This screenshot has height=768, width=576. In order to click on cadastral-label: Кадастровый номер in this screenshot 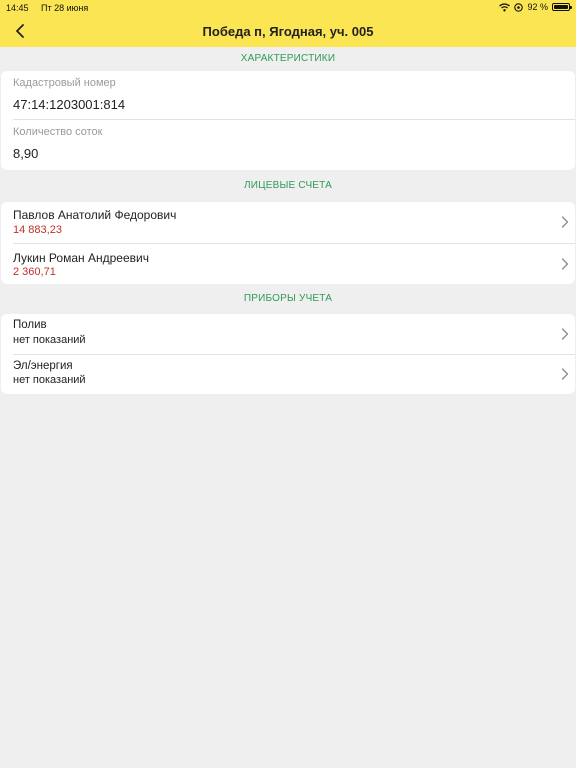, I will do `click(64, 83)`.